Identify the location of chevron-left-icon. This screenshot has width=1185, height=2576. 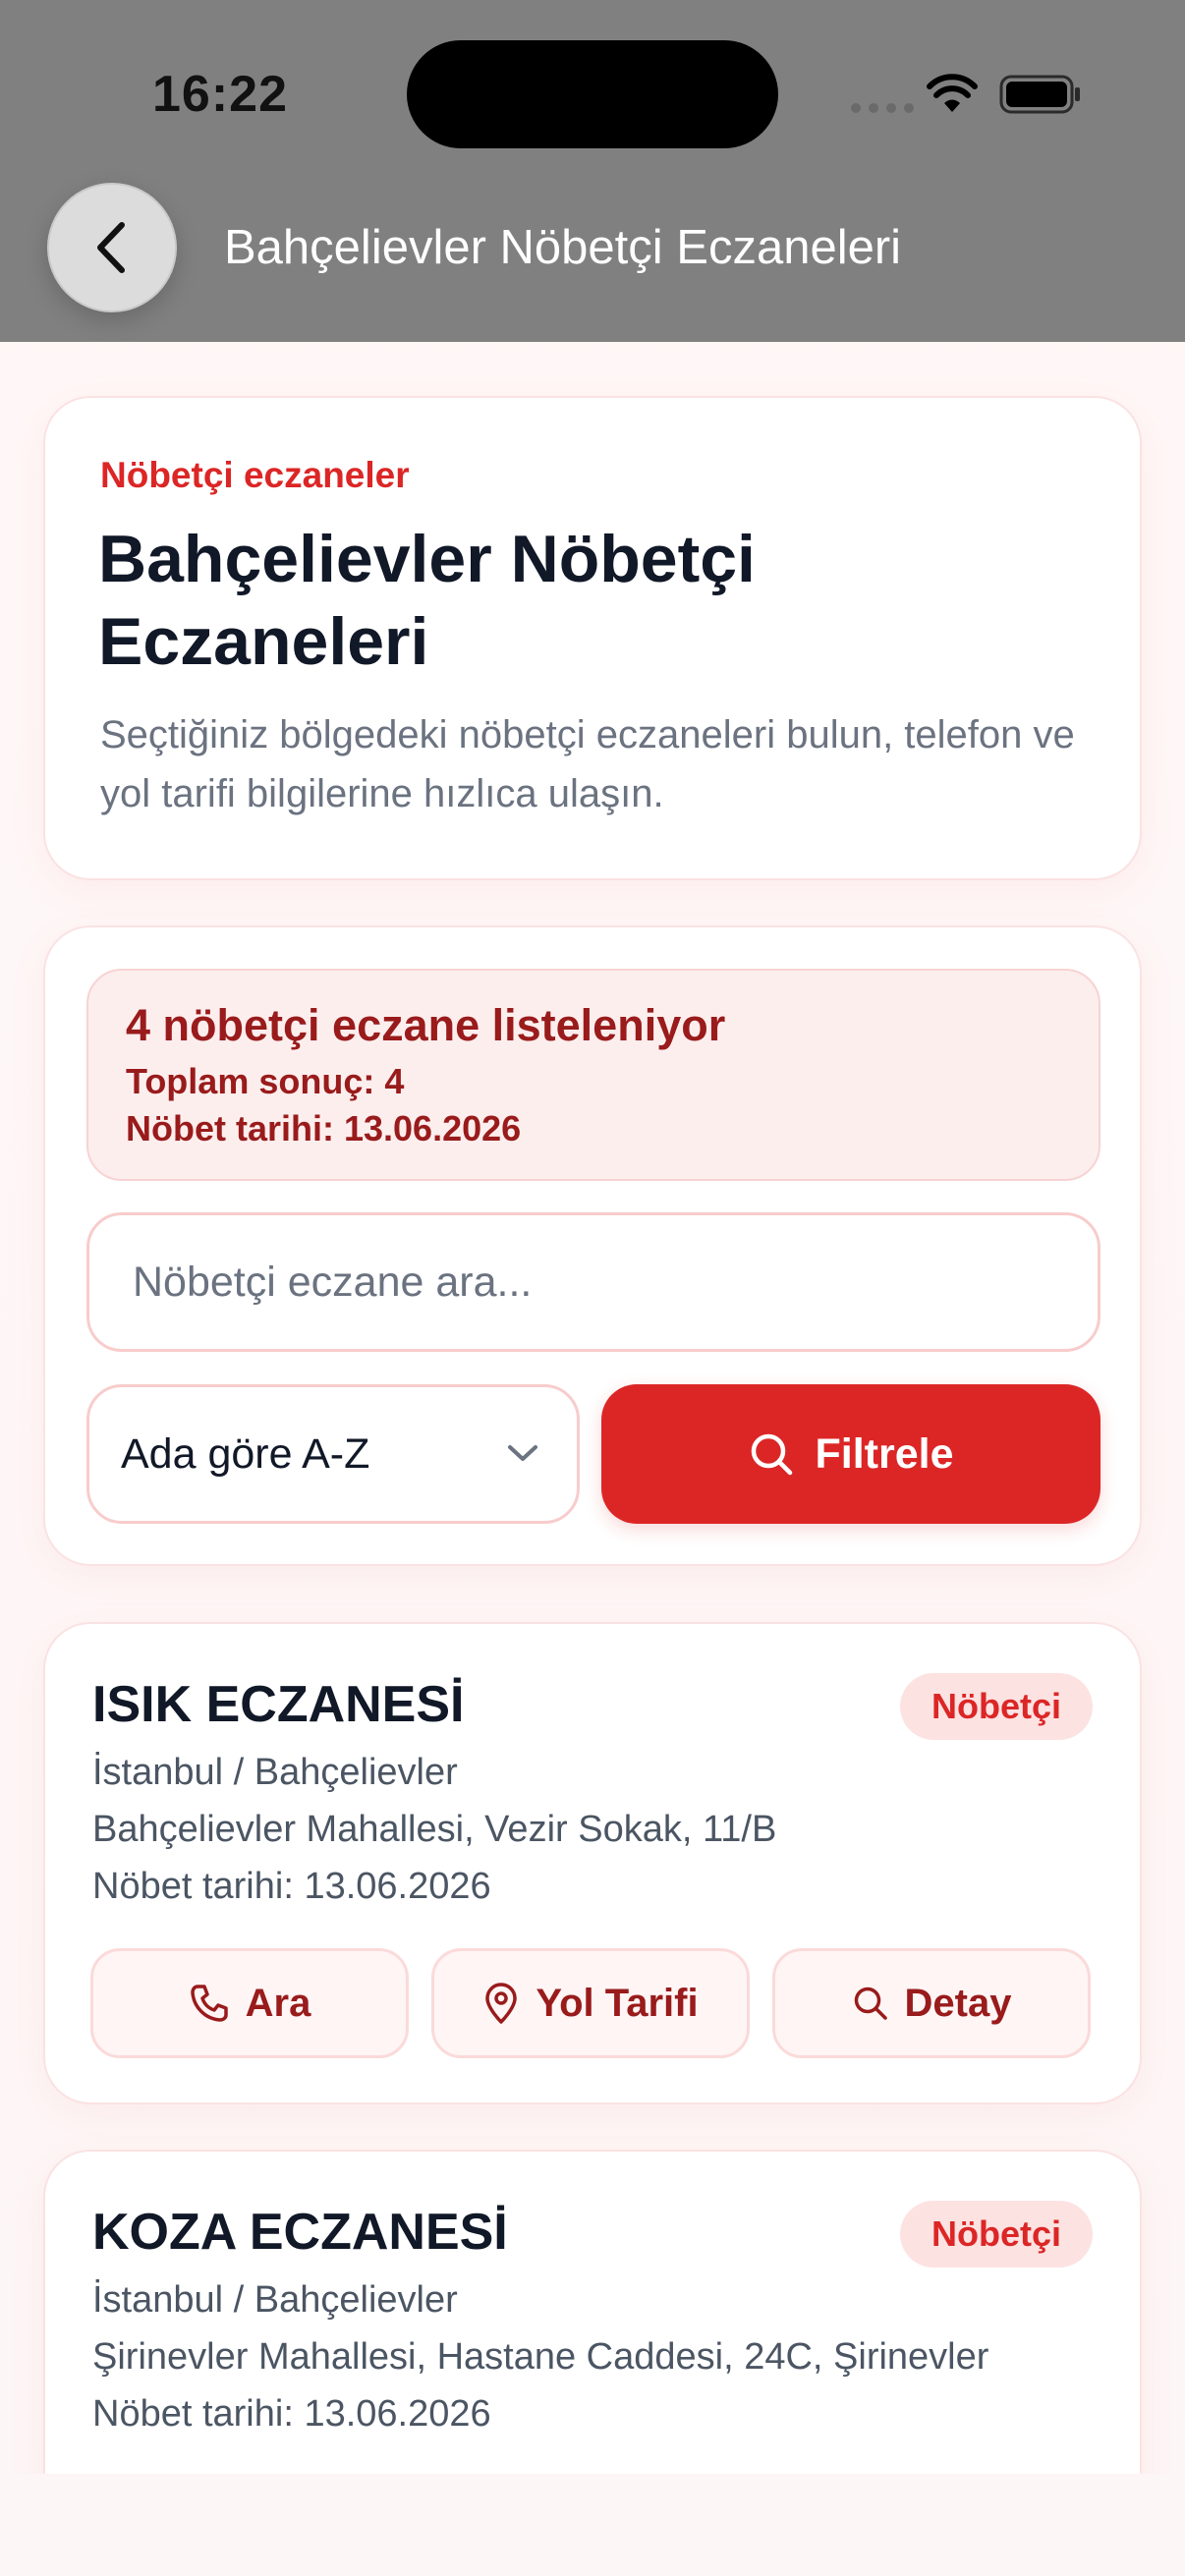
(111, 247).